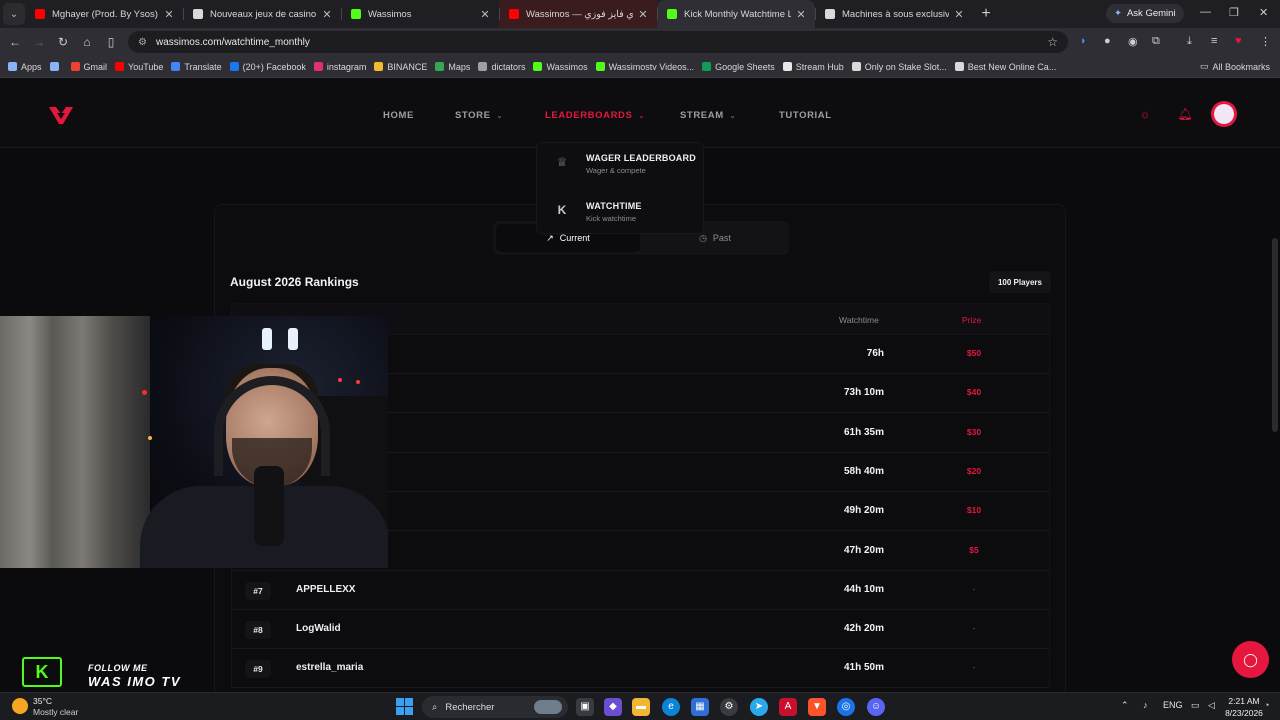 This screenshot has width=1280, height=720. Describe the element at coordinates (1145, 114) in the screenshot. I see `theme-sun-icon: ☼` at that location.